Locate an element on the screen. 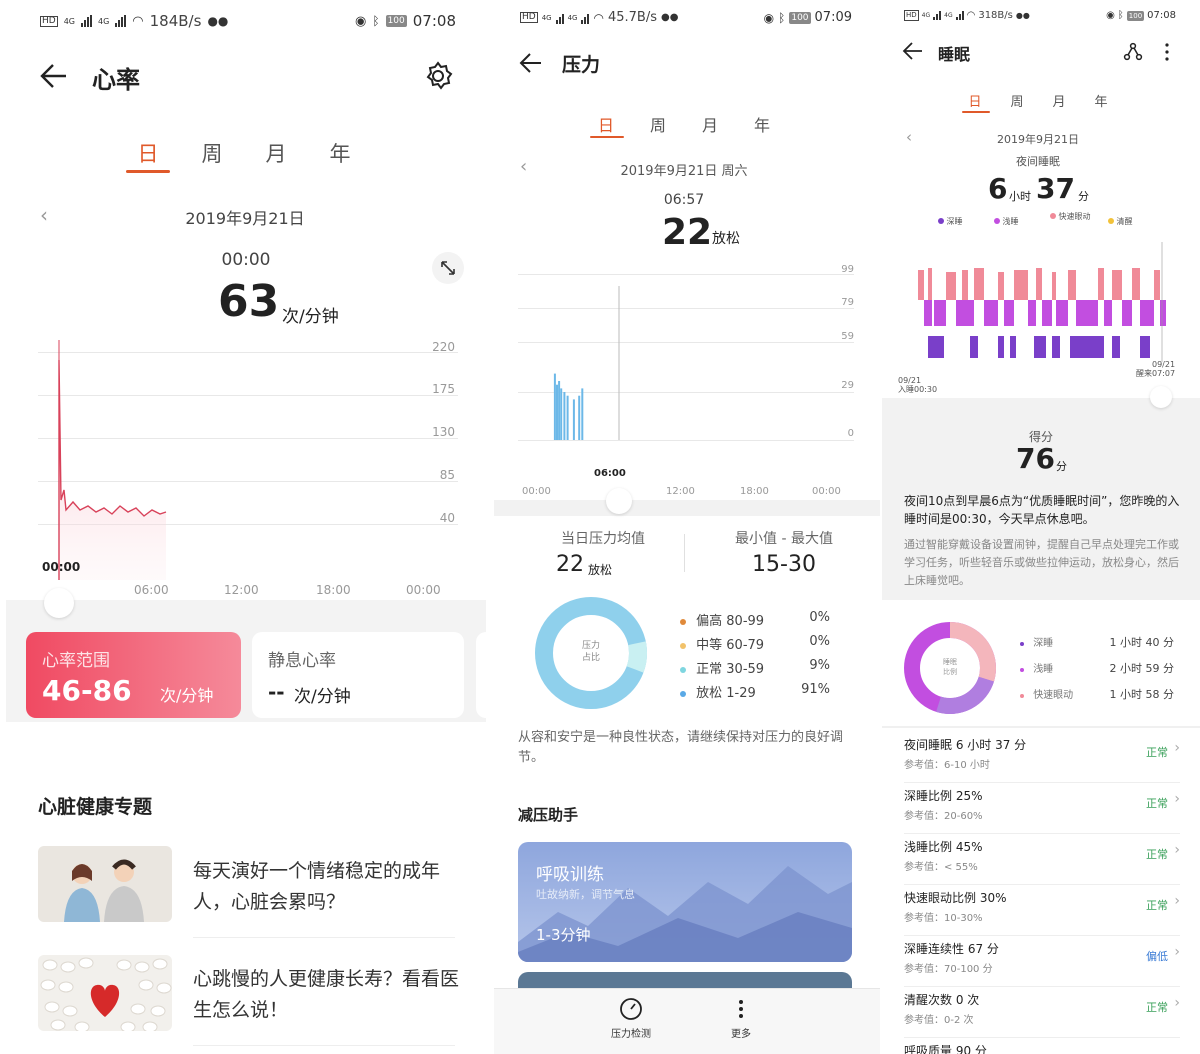  settings-gear-icon is located at coordinates (438, 78).